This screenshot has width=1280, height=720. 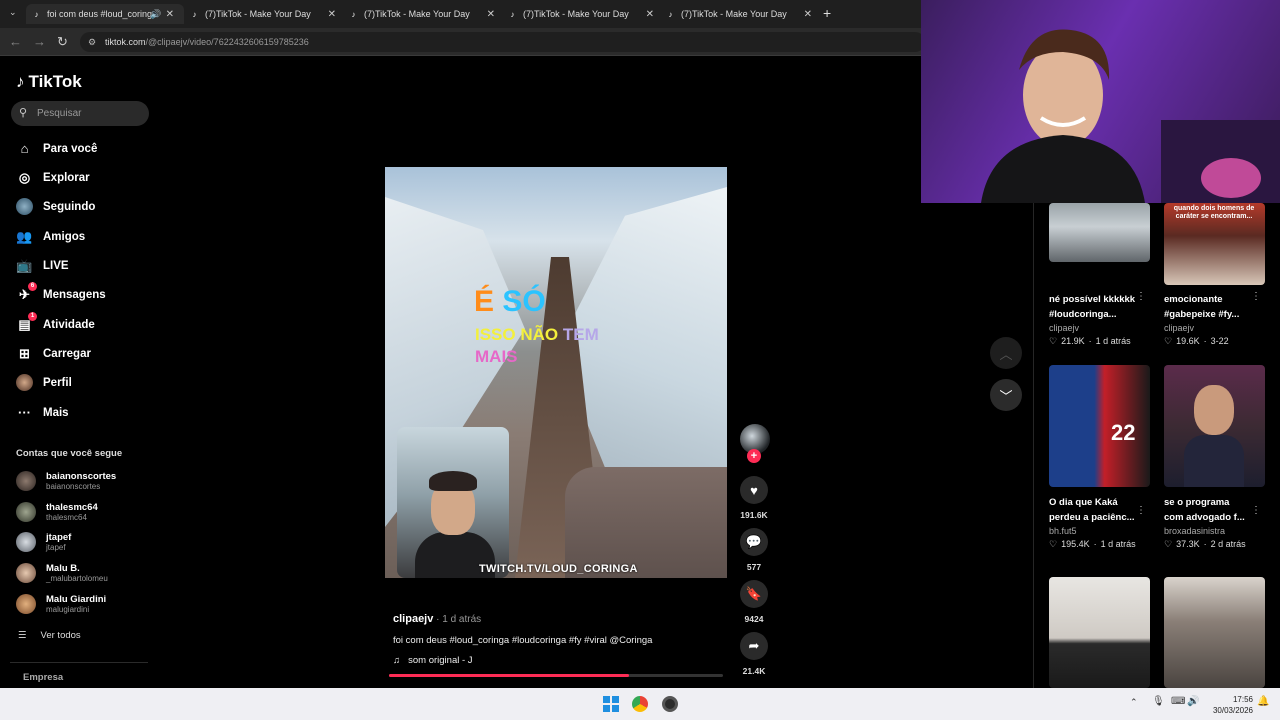 I want to click on back-icon: ←, so click(x=15, y=41).